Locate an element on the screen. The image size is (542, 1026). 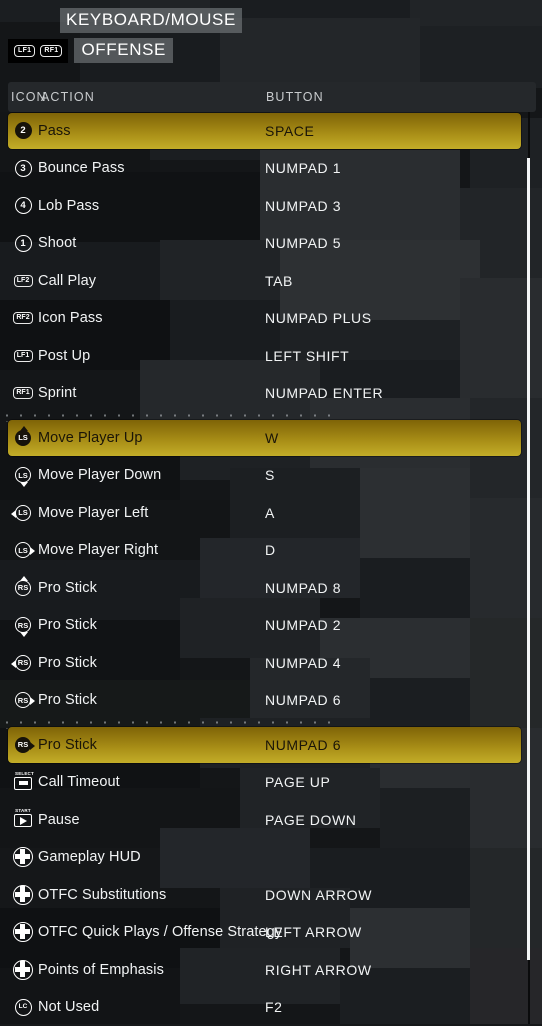
column-header-bar: ICON ACTION BUTTON is located at coordinates (272, 97).